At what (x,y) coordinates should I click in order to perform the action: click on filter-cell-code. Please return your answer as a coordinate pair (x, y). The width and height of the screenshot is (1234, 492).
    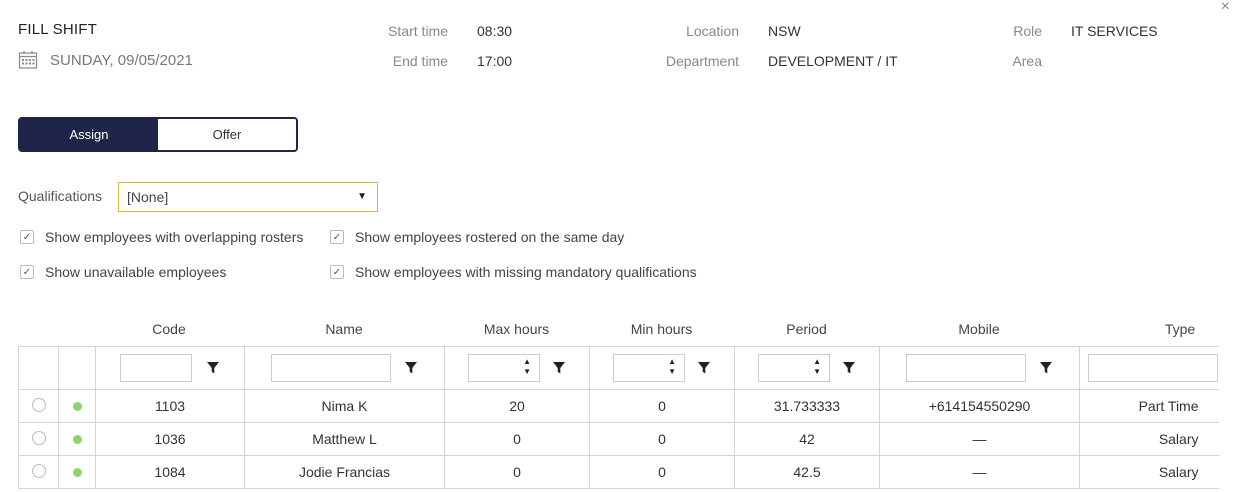
    Looking at the image, I should click on (170, 368).